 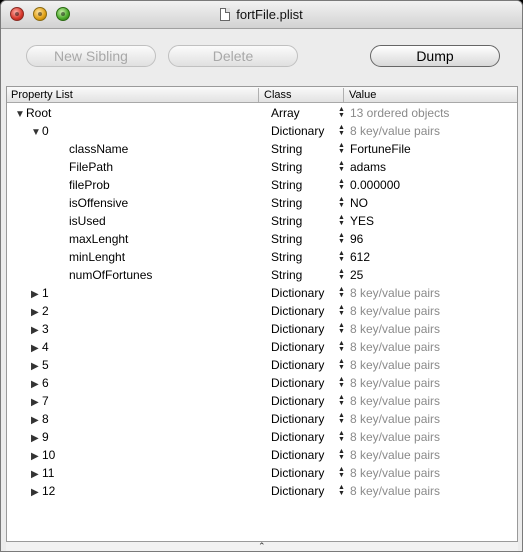 I want to click on table-row: numOfFortunes String ▲ ▼ 25, so click(x=262, y=275).